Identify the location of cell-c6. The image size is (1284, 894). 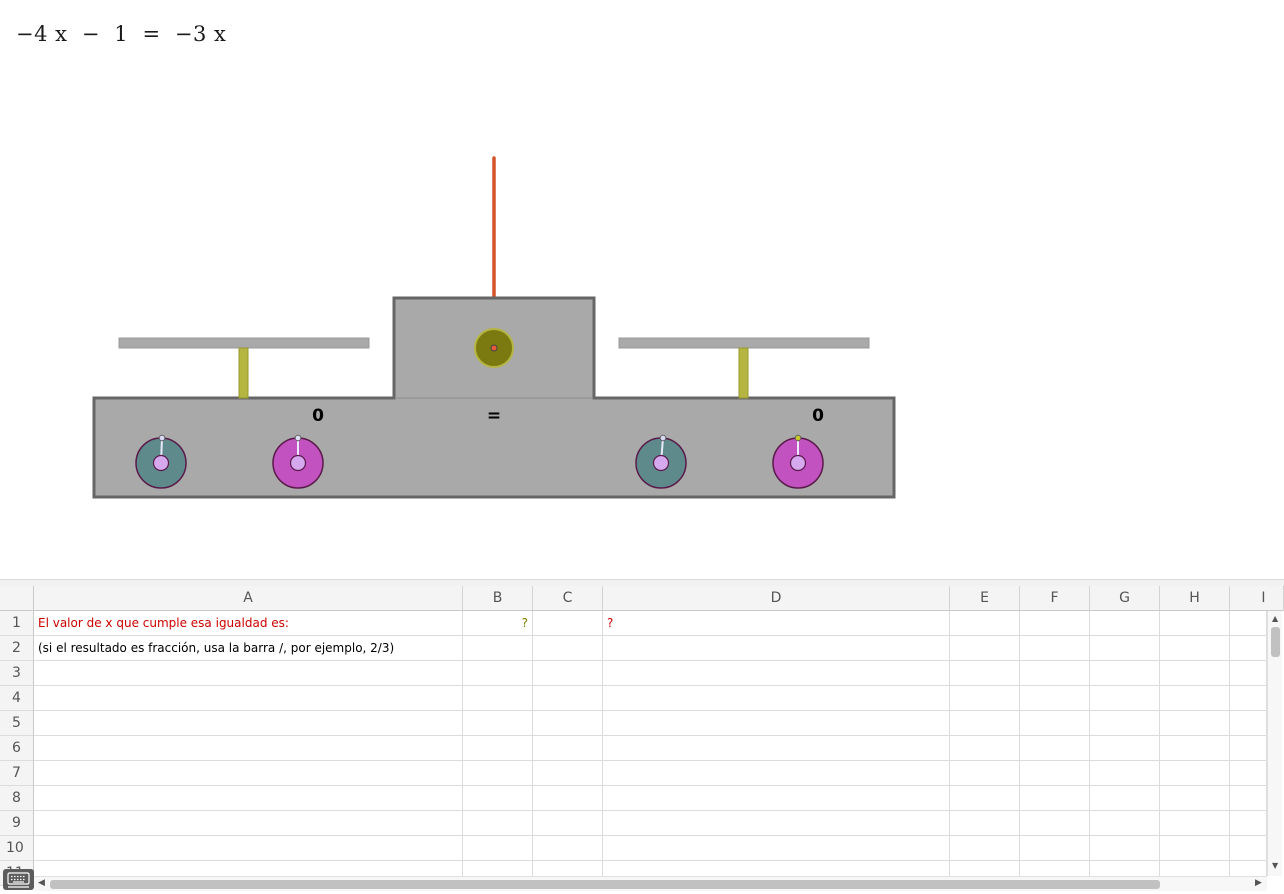
(568, 748).